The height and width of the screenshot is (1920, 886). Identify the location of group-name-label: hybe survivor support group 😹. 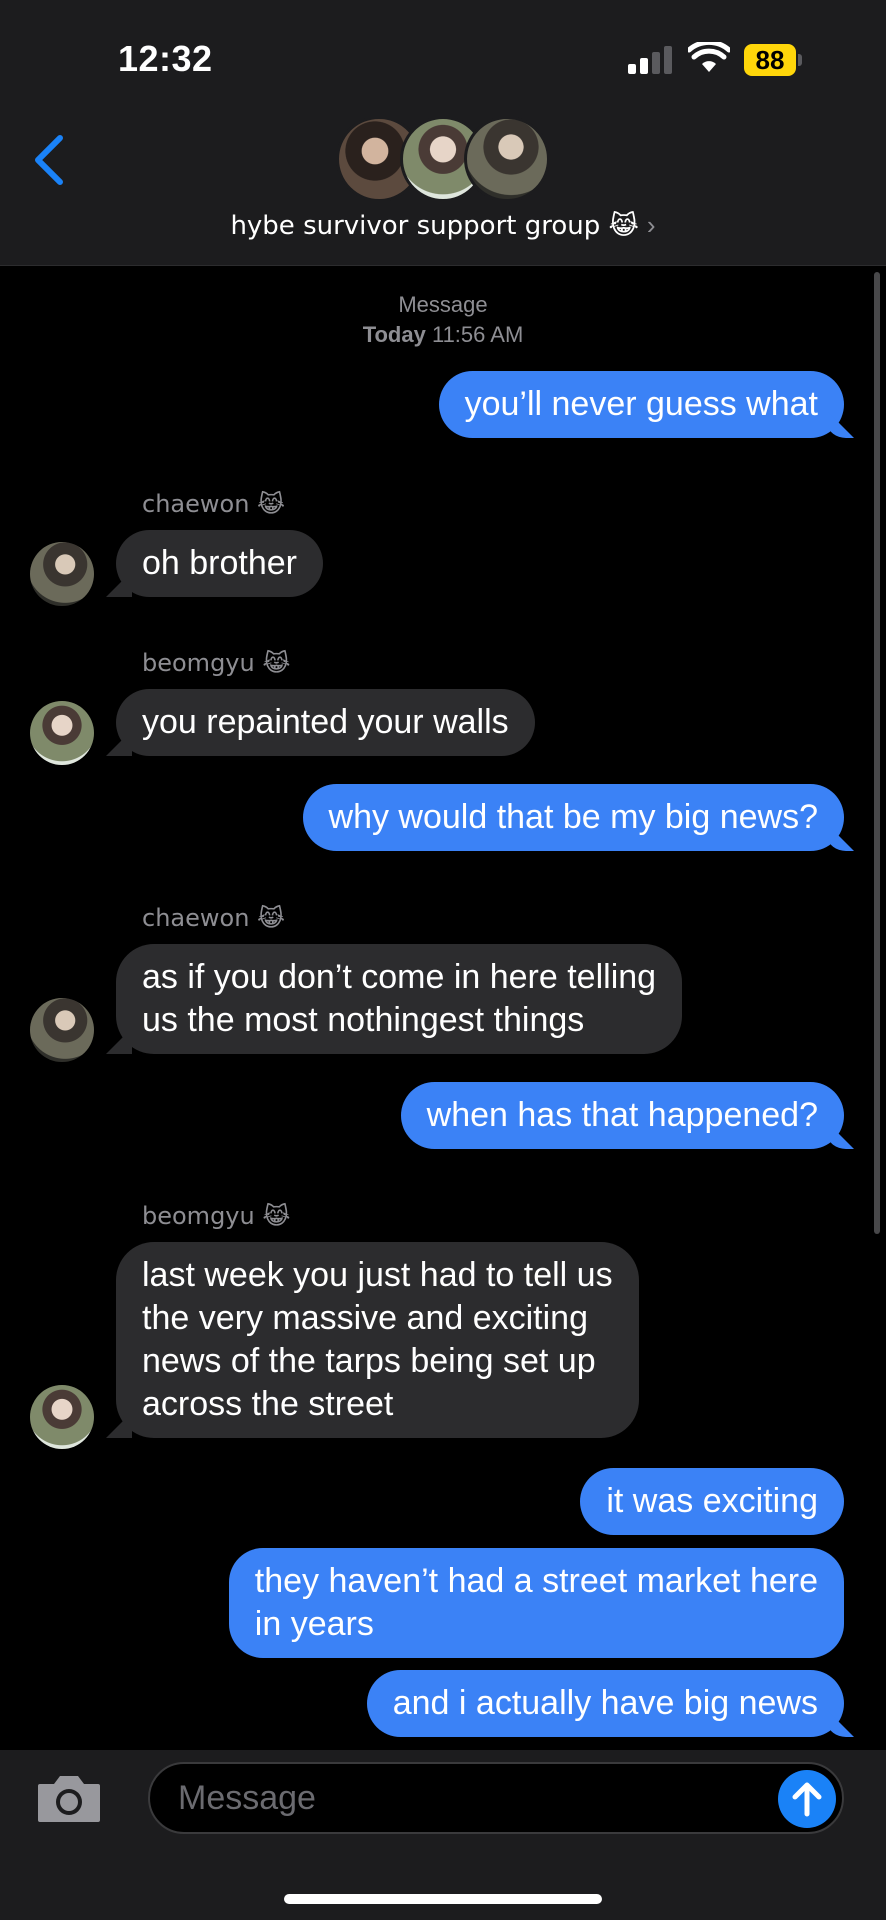
(434, 226).